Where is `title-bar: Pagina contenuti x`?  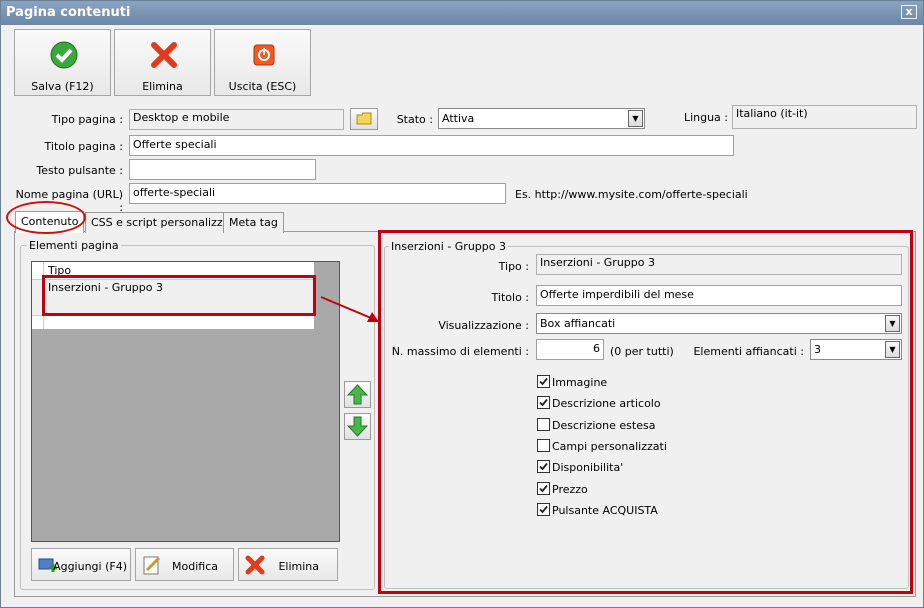 title-bar: Pagina contenuti x is located at coordinates (462, 13).